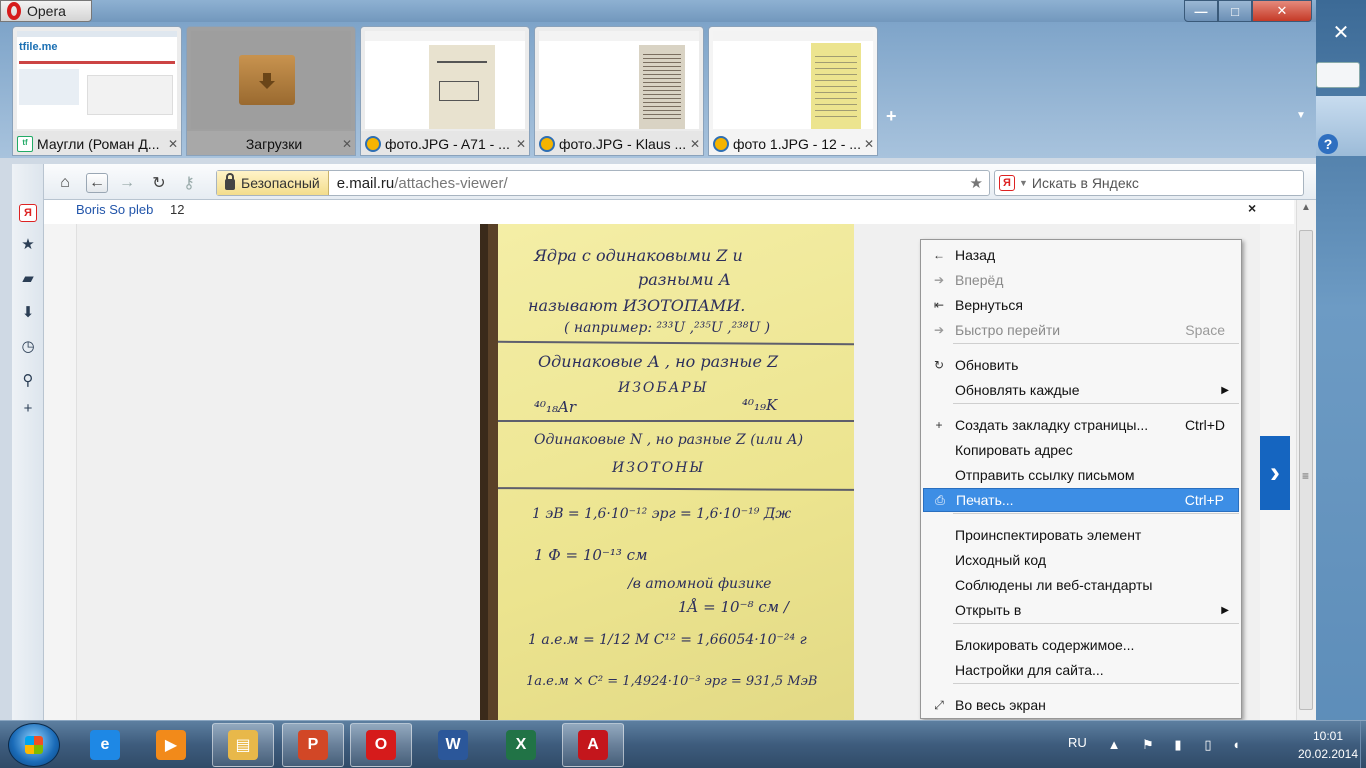  I want to click on forward-button: →, so click(127, 183).